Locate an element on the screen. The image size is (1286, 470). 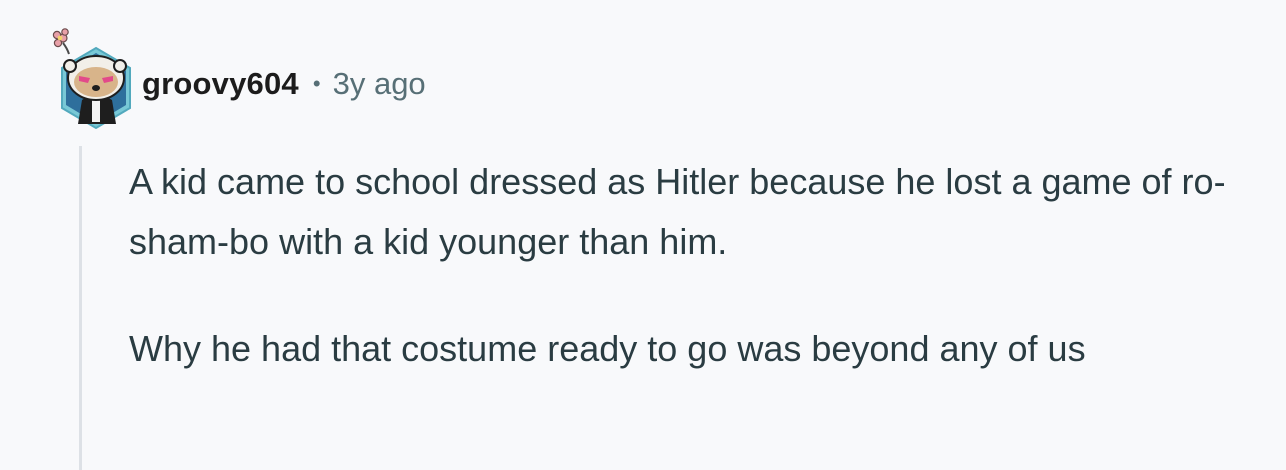
thread-collapse-line is located at coordinates (80, 308).